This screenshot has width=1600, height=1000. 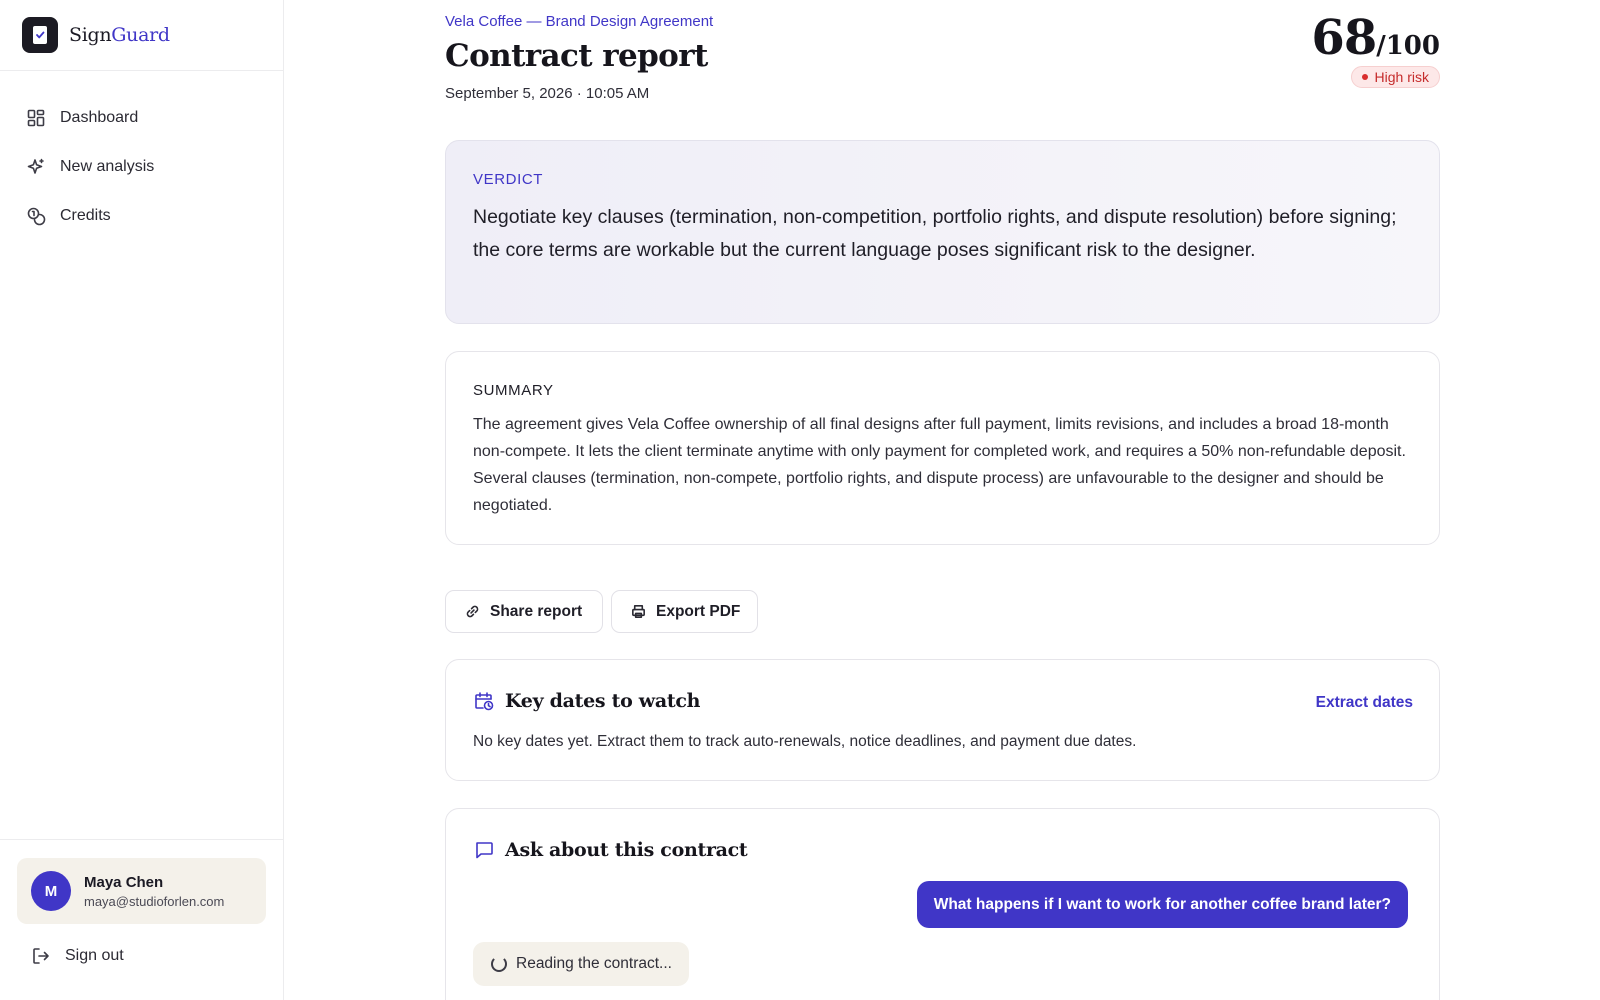 I want to click on user-card: M Maya Chen maya@studioforlen.com, so click(x=141, y=891).